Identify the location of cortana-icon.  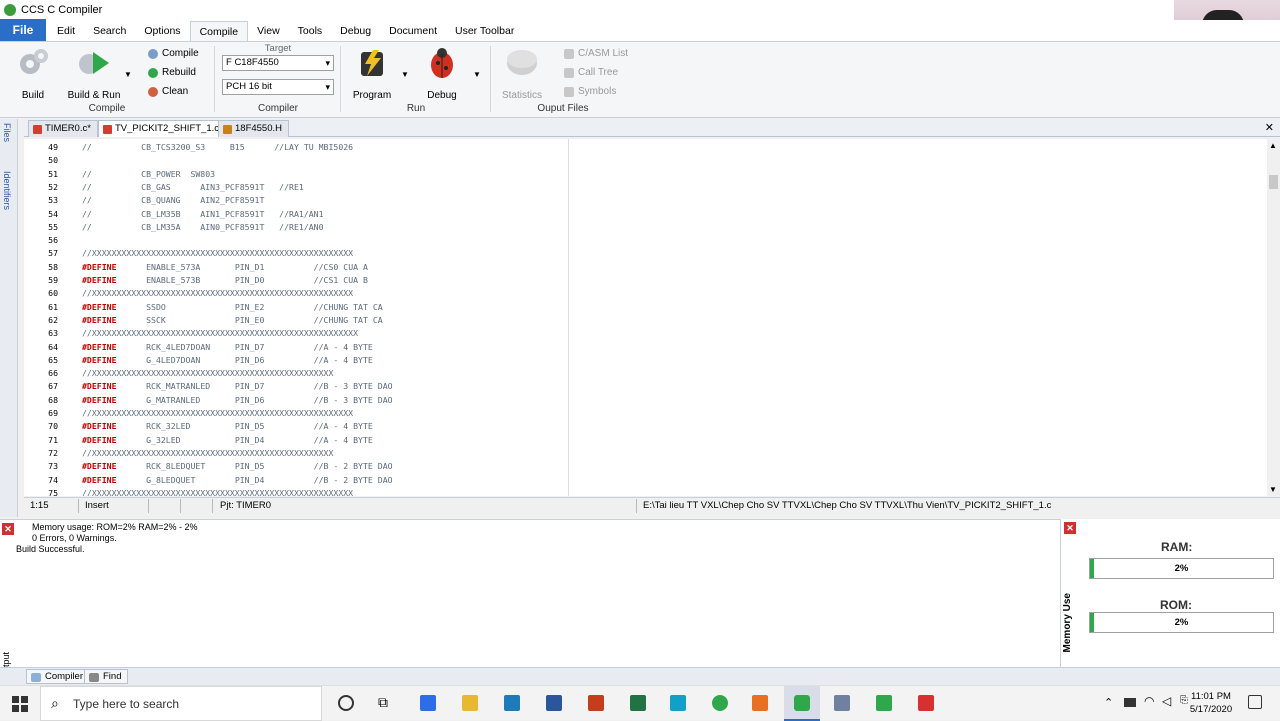
(346, 703).